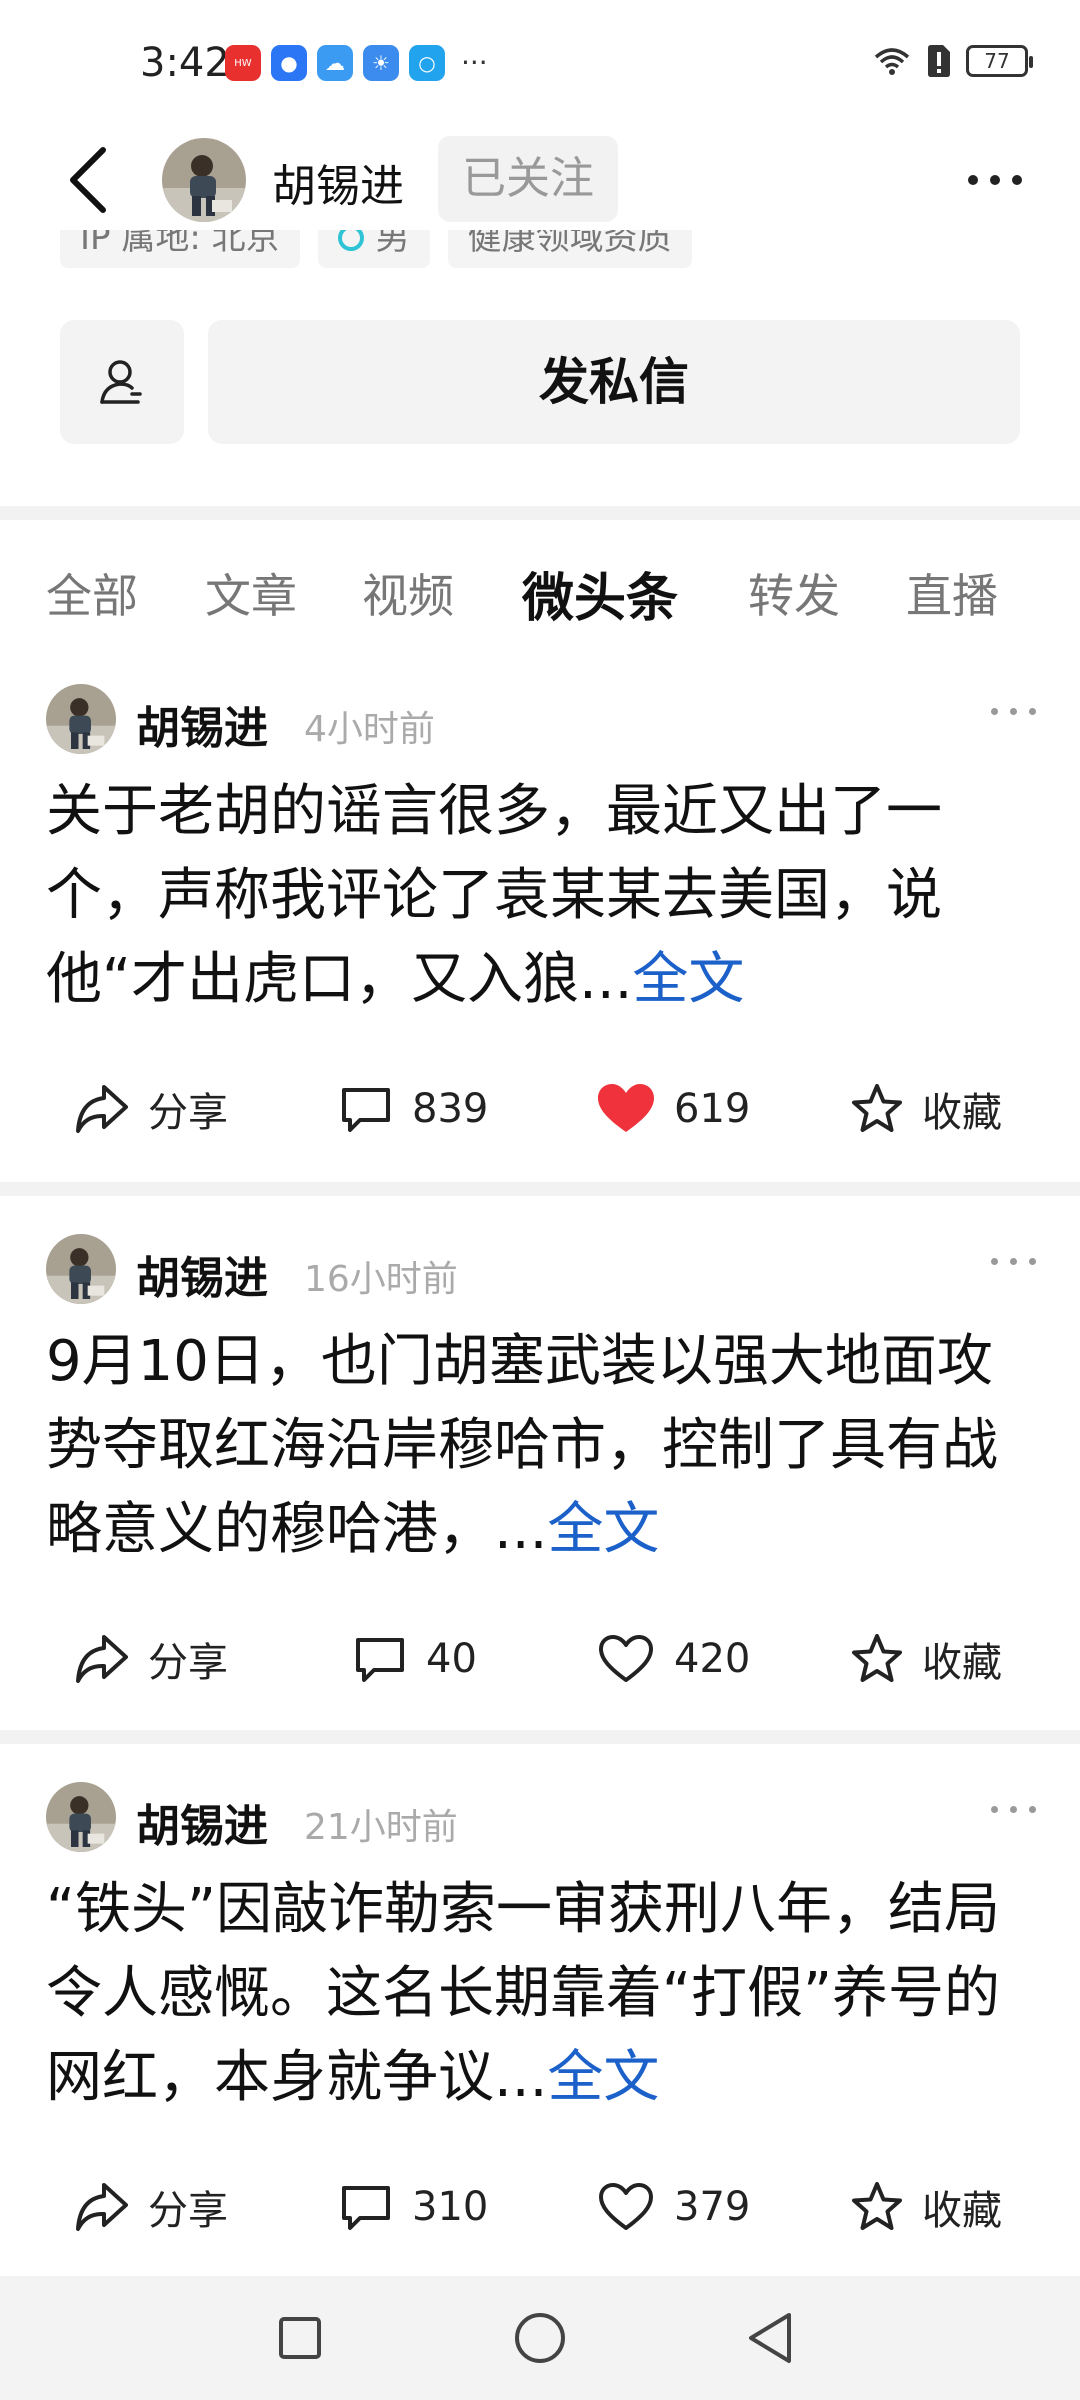  I want to click on system-nav-bar, so click(540, 2338).